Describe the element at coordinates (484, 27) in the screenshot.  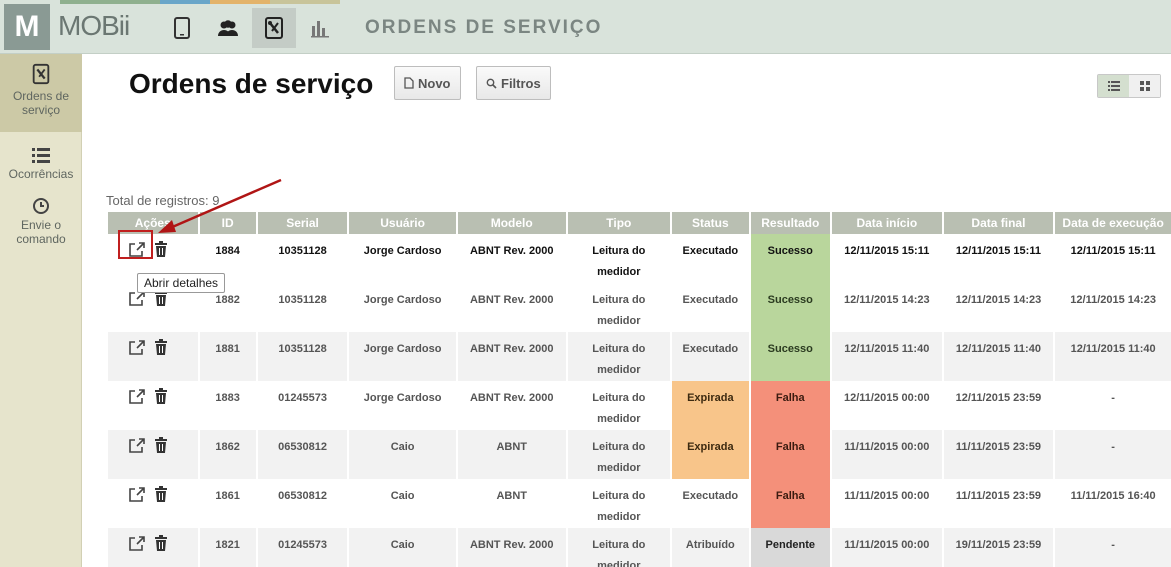
I see `header-title: ORDENS DE SERVIÇO` at that location.